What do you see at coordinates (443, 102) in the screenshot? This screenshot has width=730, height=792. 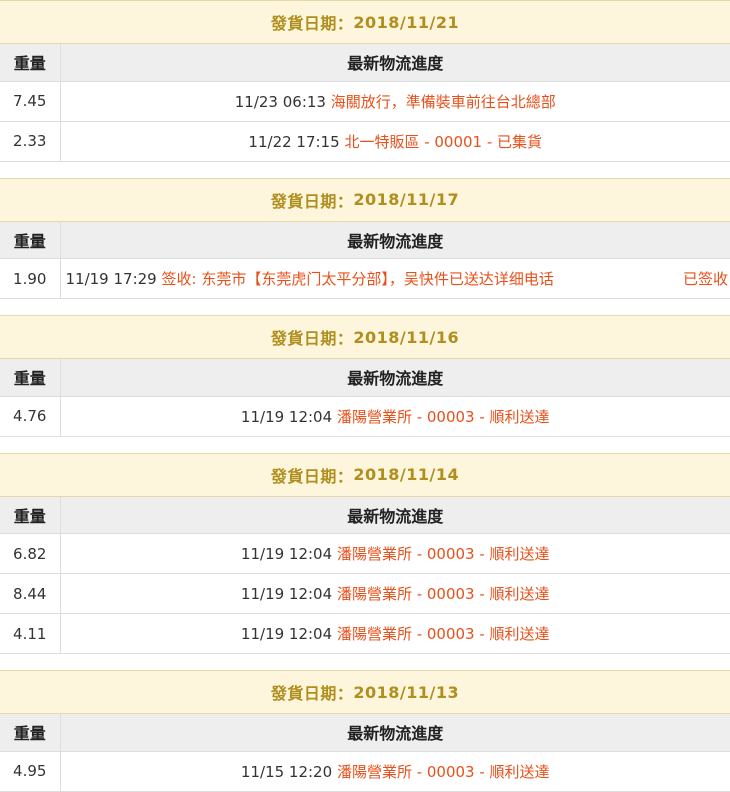 I see `progress-status-link: 海關放行，準備裝車前往台北總部` at bounding box center [443, 102].